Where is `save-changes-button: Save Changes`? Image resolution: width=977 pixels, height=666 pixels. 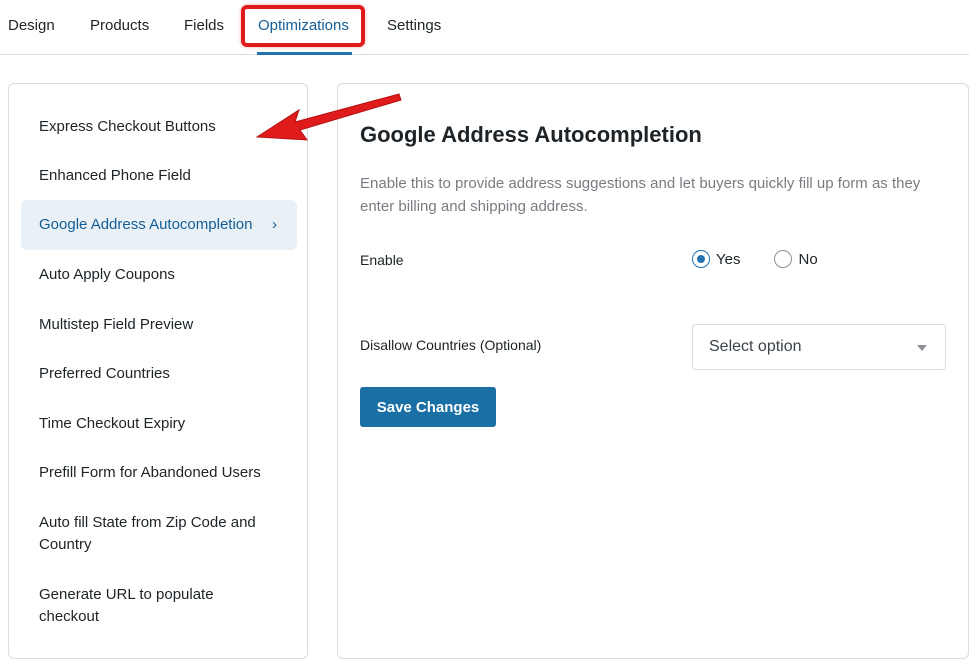 save-changes-button: Save Changes is located at coordinates (428, 407).